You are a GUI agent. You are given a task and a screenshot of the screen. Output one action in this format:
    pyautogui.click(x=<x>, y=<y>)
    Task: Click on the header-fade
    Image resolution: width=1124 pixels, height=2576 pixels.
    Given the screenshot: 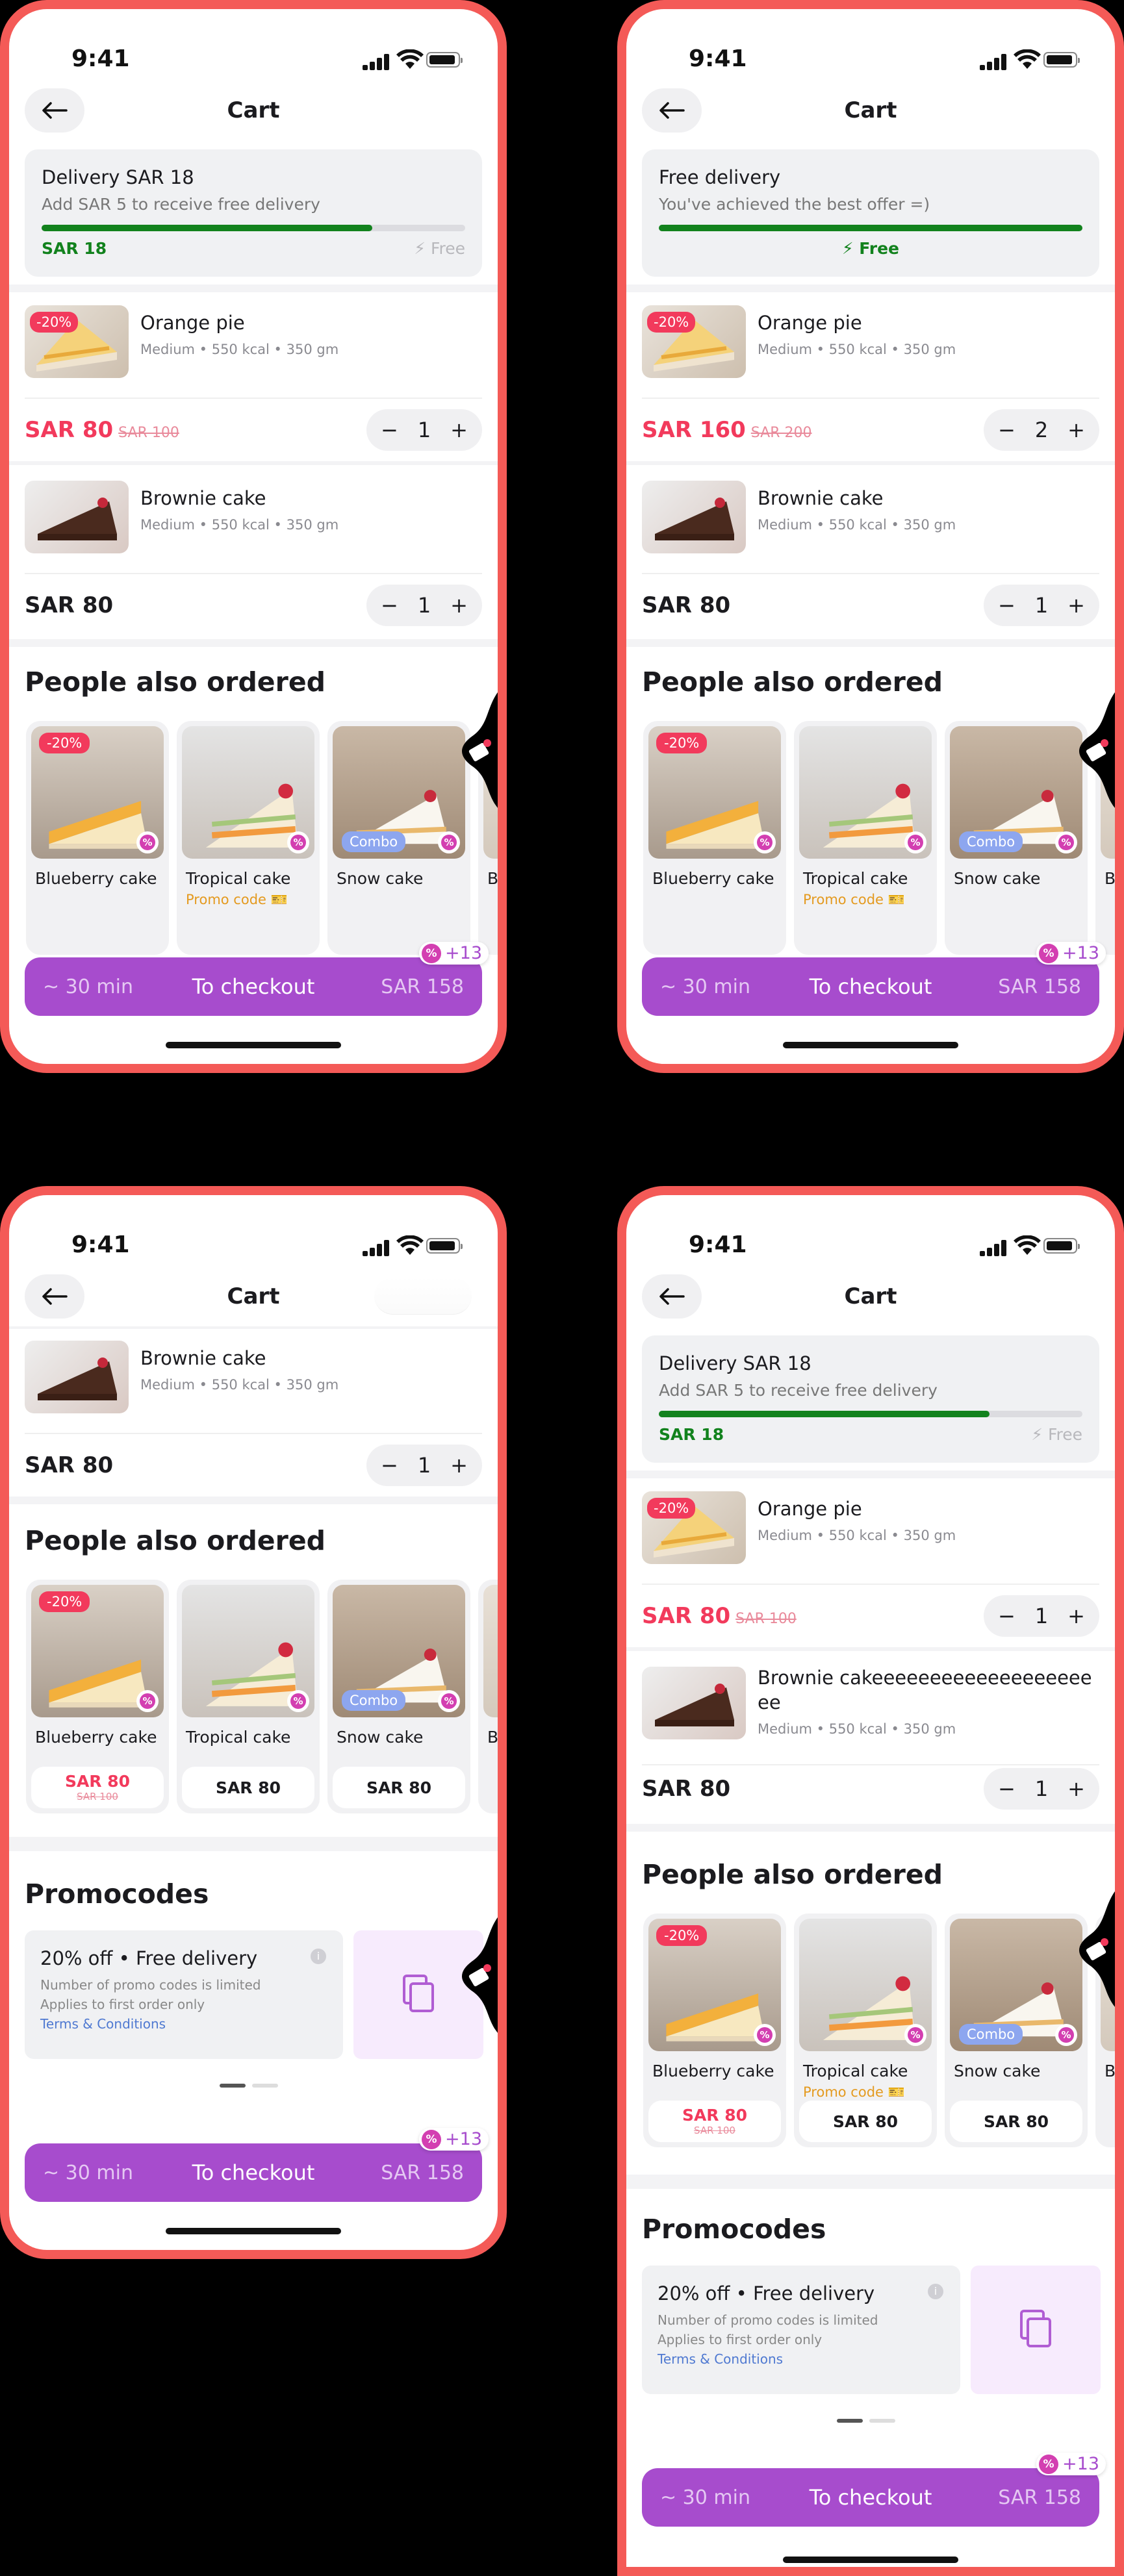 What is the action you would take?
    pyautogui.click(x=423, y=1296)
    